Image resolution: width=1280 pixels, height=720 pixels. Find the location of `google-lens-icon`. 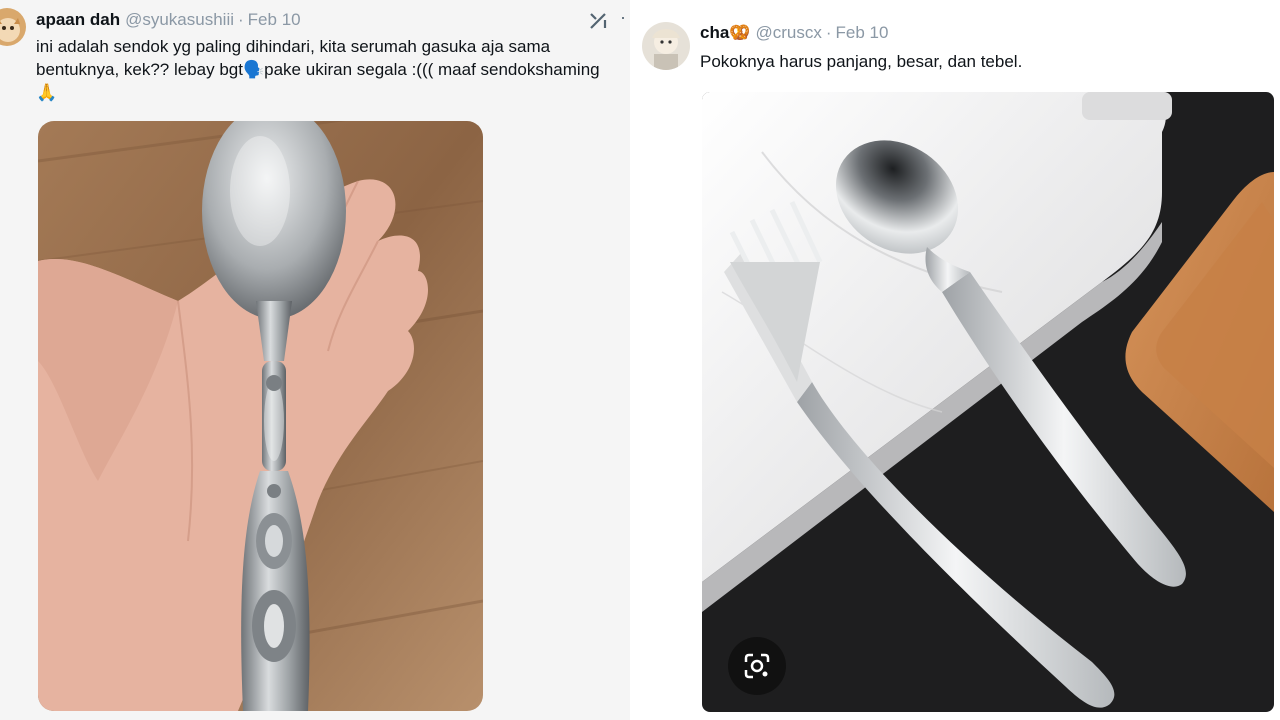

google-lens-icon is located at coordinates (757, 666).